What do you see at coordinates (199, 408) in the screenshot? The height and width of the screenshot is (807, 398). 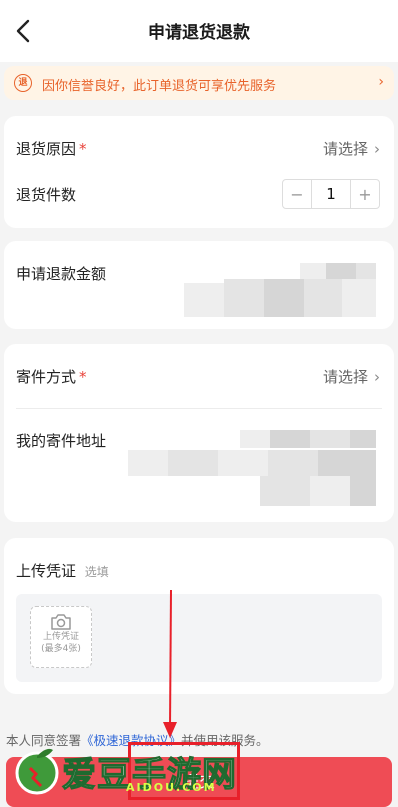 I see `divider` at bounding box center [199, 408].